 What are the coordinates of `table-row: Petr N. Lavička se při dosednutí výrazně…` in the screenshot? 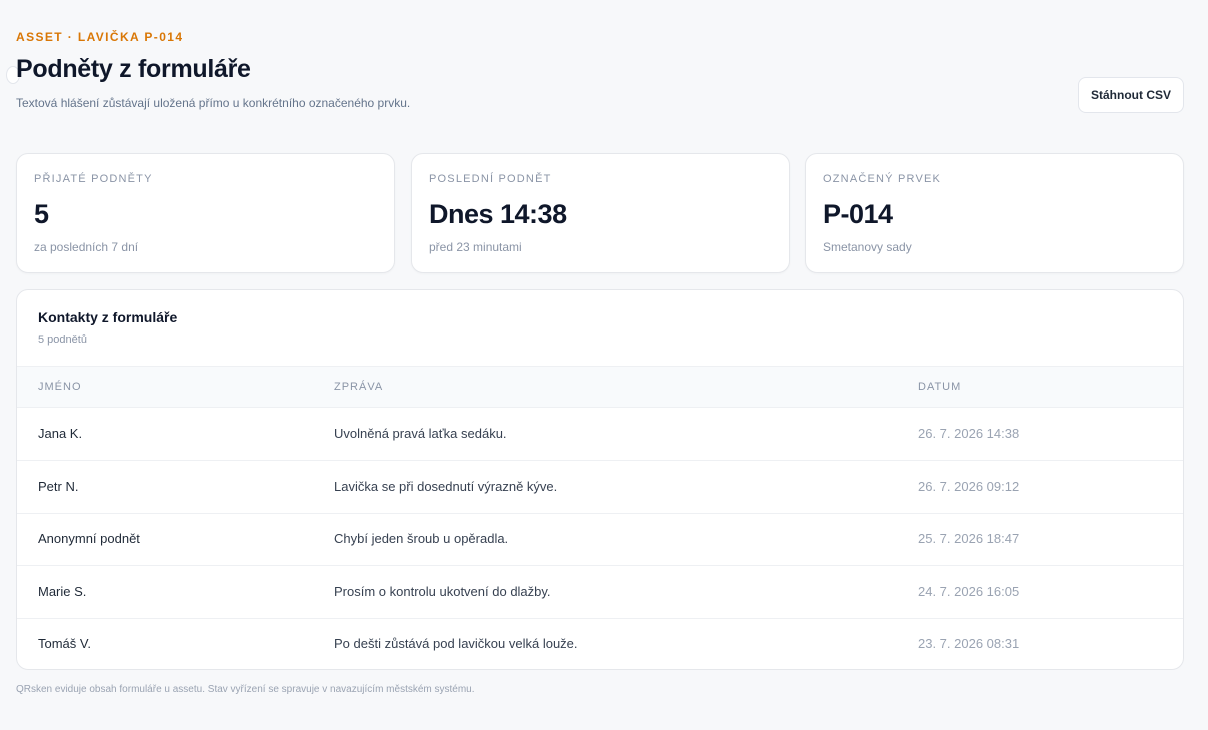 It's located at (600, 487).